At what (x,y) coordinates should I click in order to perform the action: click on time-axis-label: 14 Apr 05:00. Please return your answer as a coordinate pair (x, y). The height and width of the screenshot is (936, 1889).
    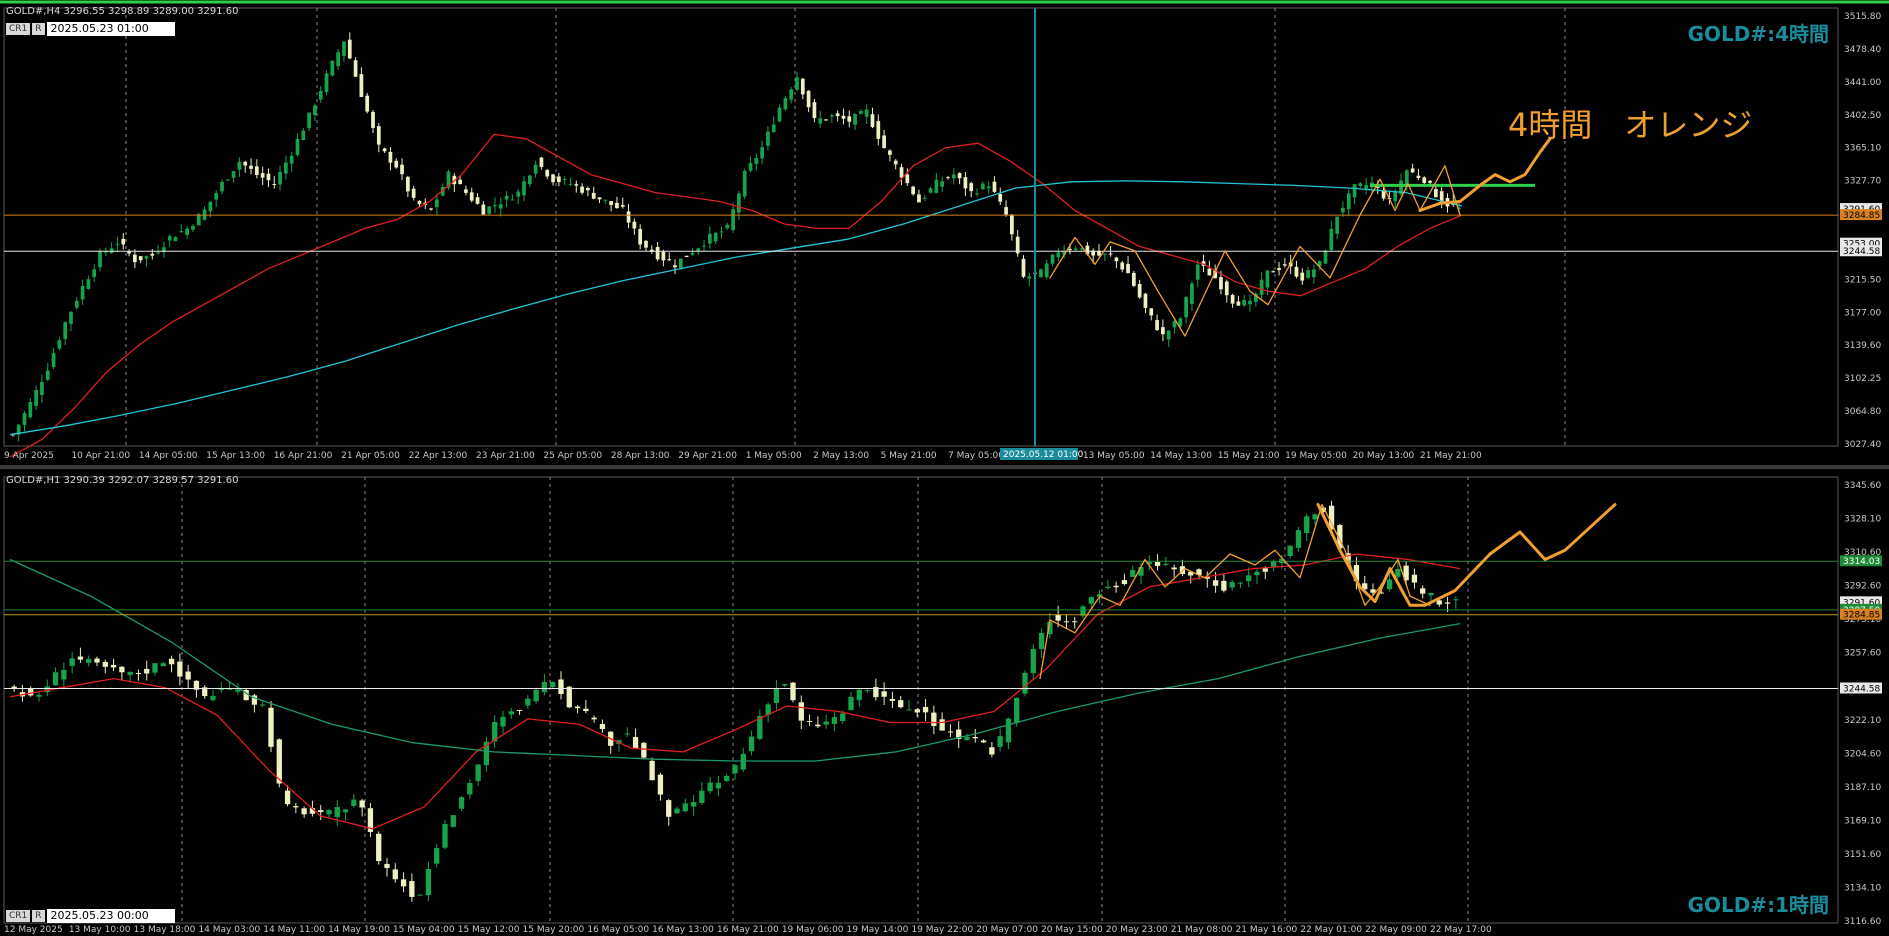
    Looking at the image, I should click on (168, 456).